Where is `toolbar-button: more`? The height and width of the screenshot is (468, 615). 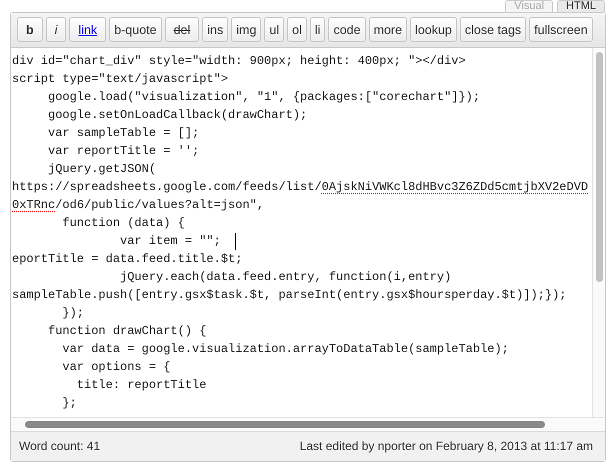 toolbar-button: more is located at coordinates (388, 29).